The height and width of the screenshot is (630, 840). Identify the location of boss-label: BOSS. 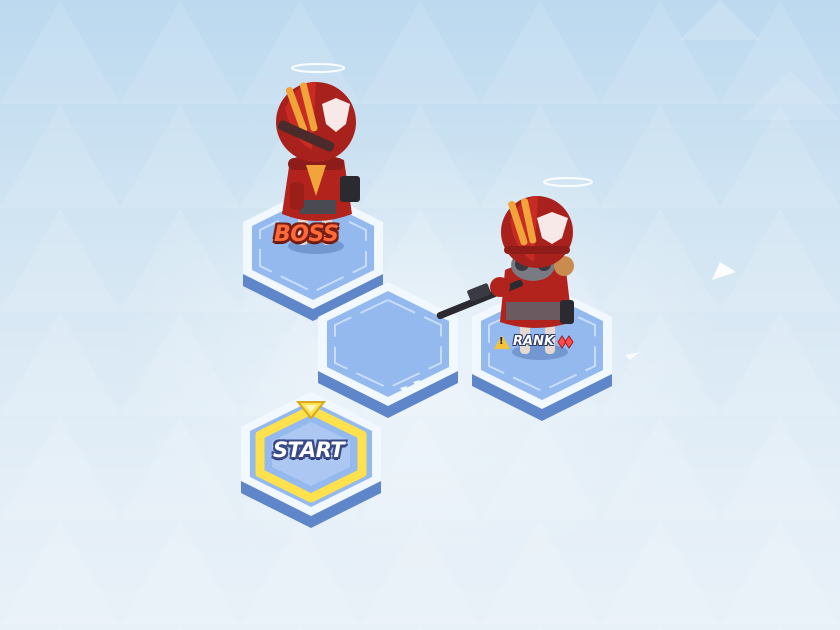
(306, 234).